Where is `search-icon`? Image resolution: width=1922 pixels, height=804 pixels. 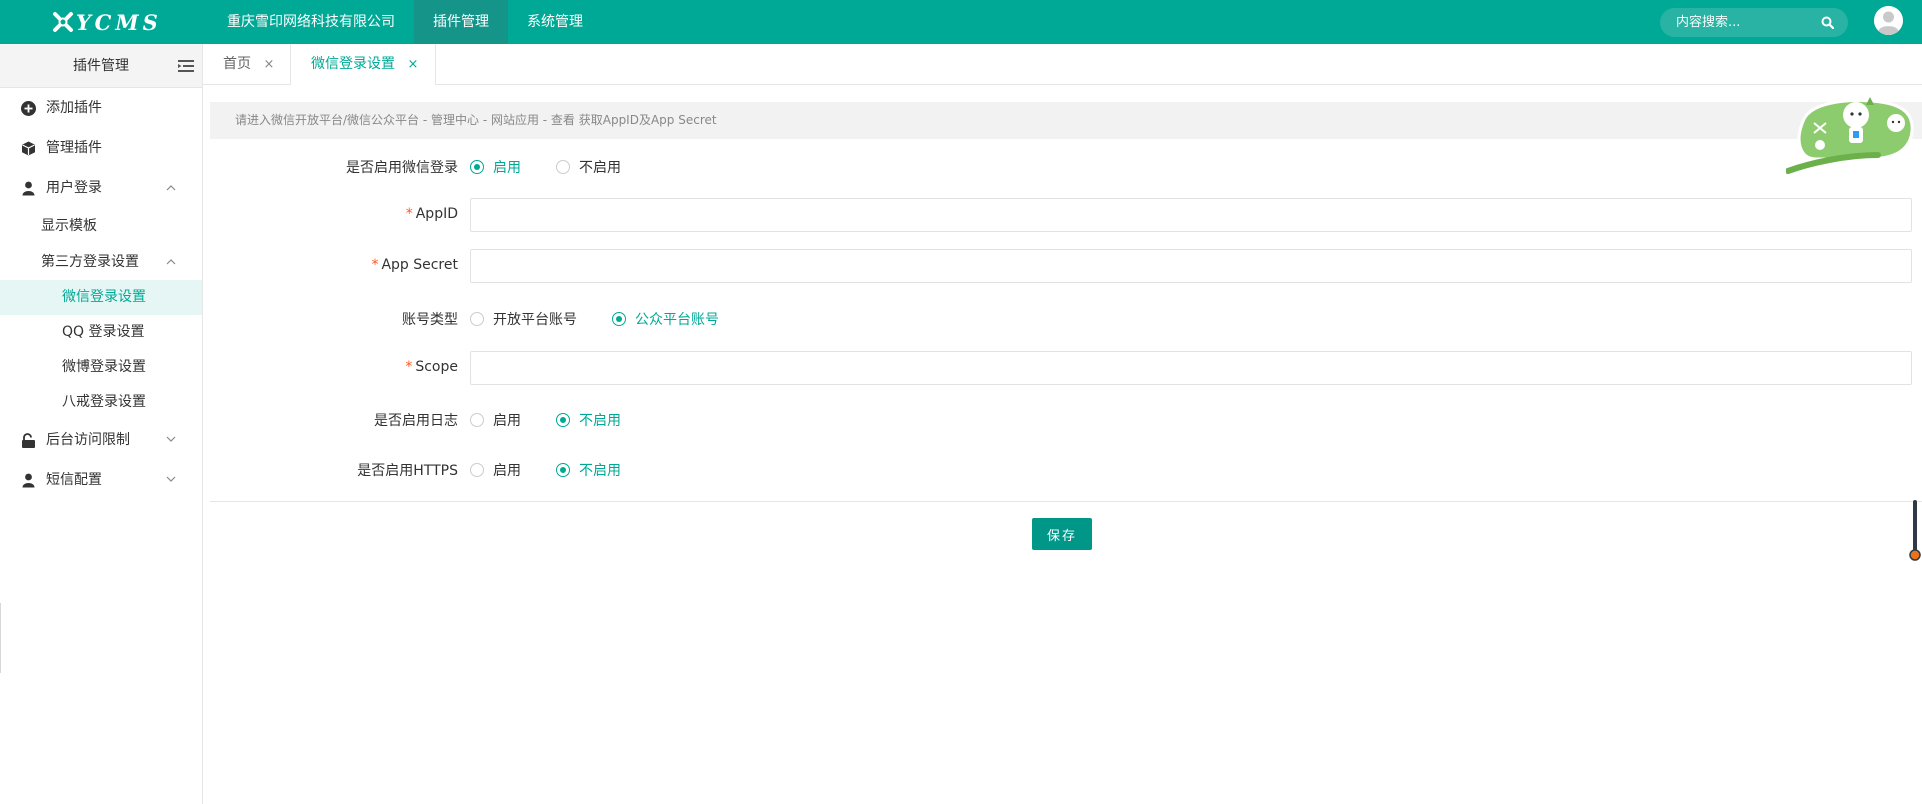 search-icon is located at coordinates (1827, 22).